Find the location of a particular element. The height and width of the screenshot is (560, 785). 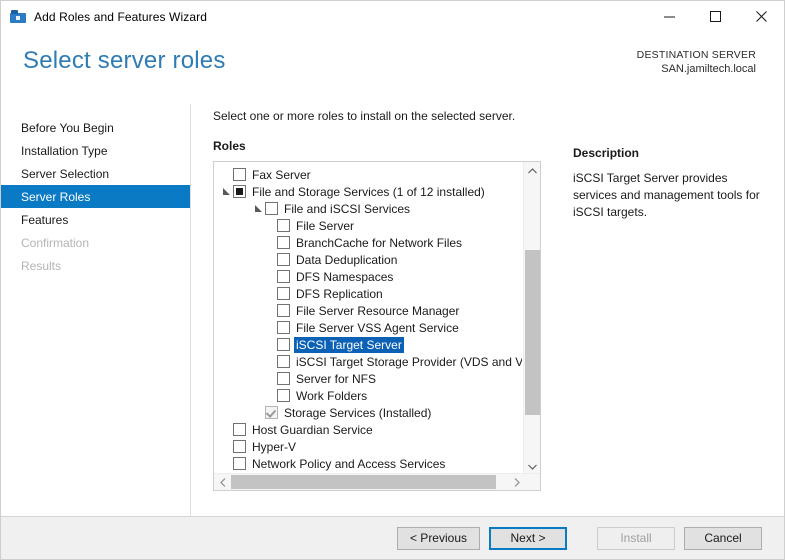

role-tree-row: iSCSI Target Server is located at coordinates (368, 344).